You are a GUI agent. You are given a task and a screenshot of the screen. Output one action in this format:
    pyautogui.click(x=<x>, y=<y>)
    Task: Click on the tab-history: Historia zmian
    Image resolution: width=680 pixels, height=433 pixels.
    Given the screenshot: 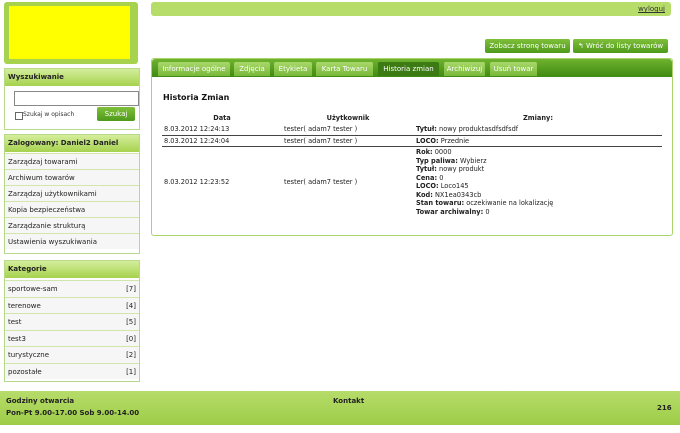 What is the action you would take?
    pyautogui.click(x=408, y=69)
    